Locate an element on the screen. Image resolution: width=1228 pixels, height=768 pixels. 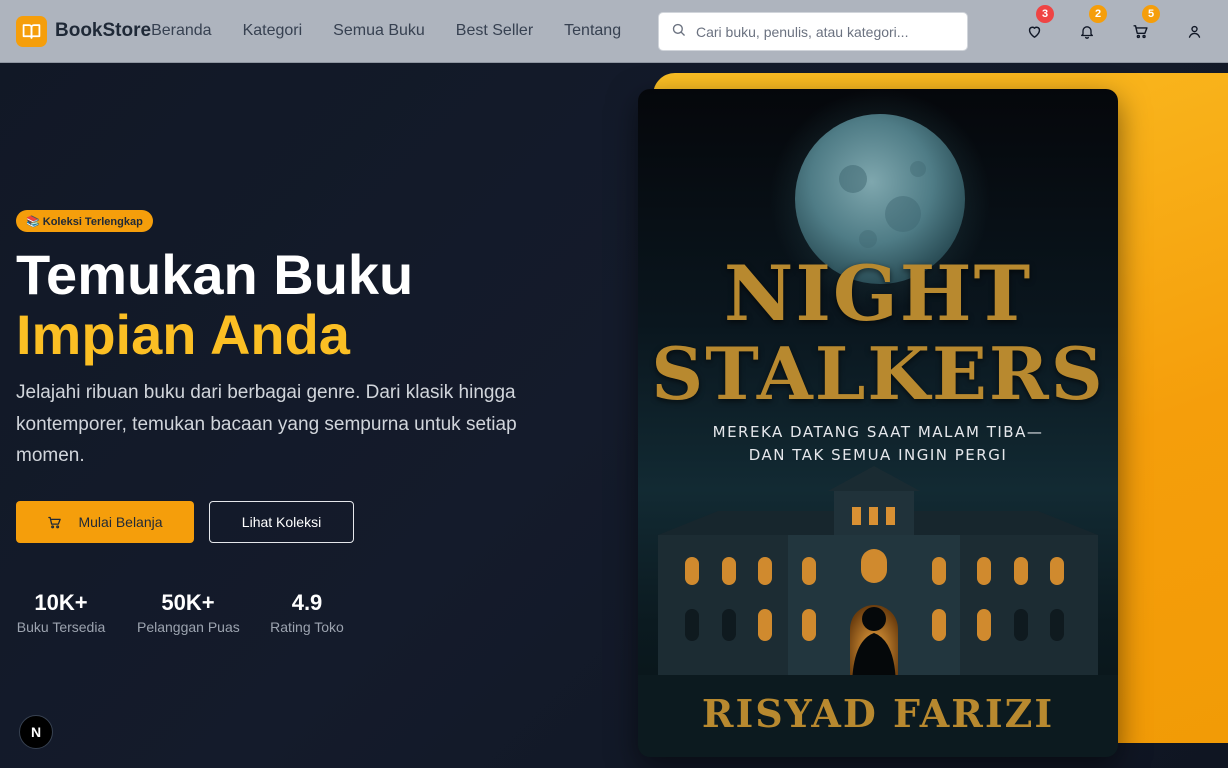
wishlist-button: 3 is located at coordinates (1039, 23).